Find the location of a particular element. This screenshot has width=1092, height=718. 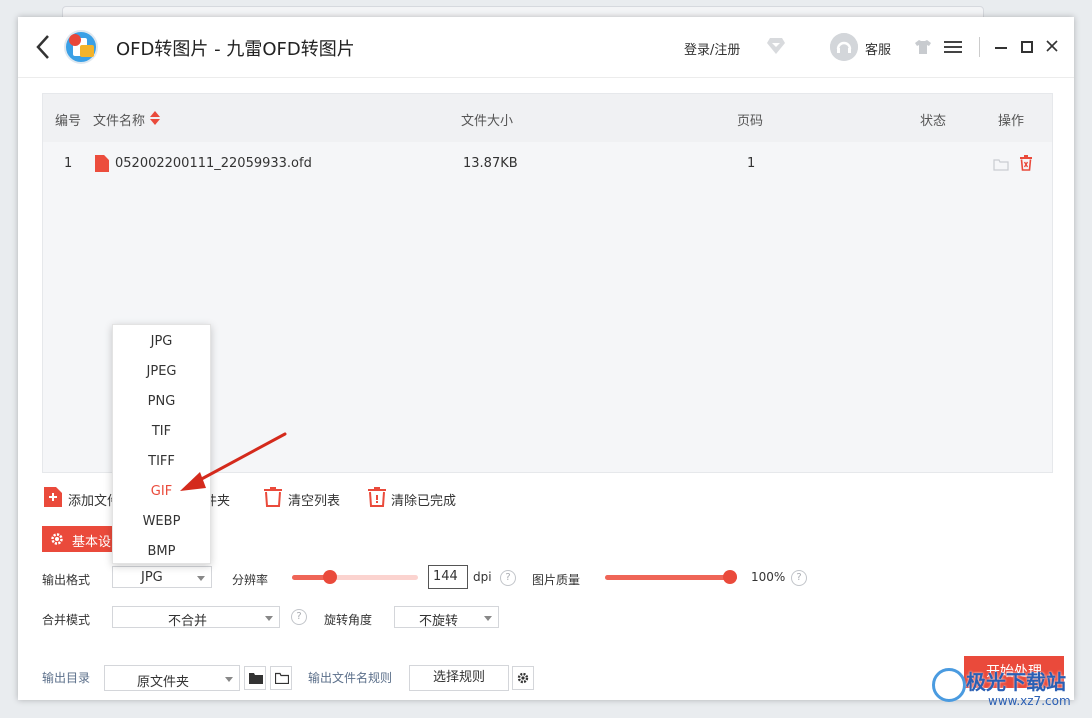

watermark-text: 极光下载站 is located at coordinates (1016, 682).